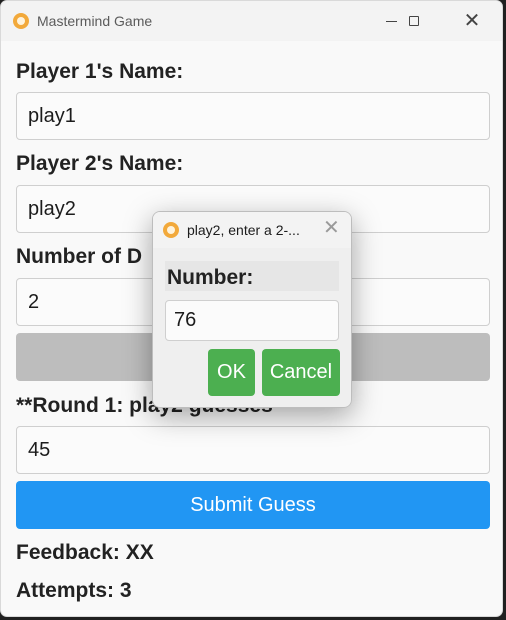  I want to click on dialog-title-bar: play2, enter a 2-... ✕, so click(252, 230).